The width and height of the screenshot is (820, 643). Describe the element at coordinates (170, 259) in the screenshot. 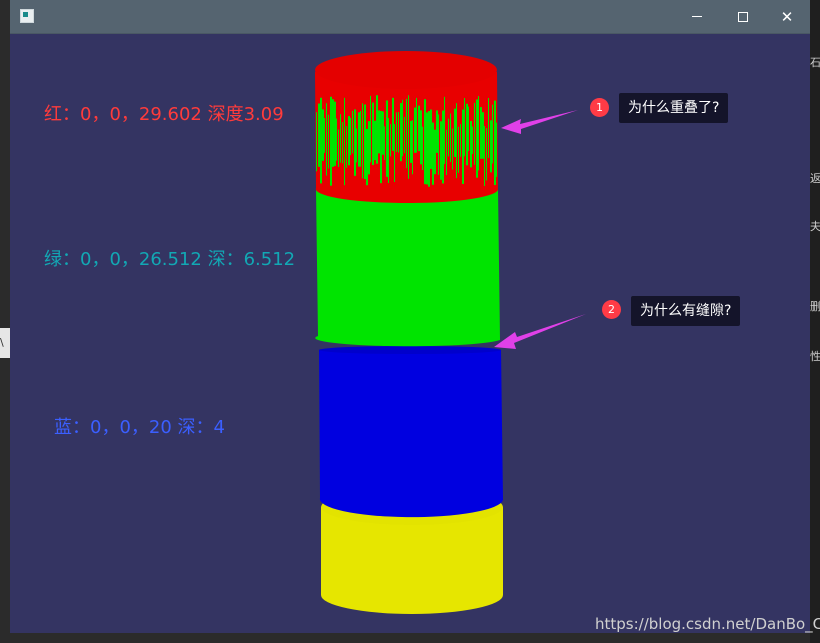

I see `green-cylinder-label: 绿：0，0，26.512 深：6.512` at that location.